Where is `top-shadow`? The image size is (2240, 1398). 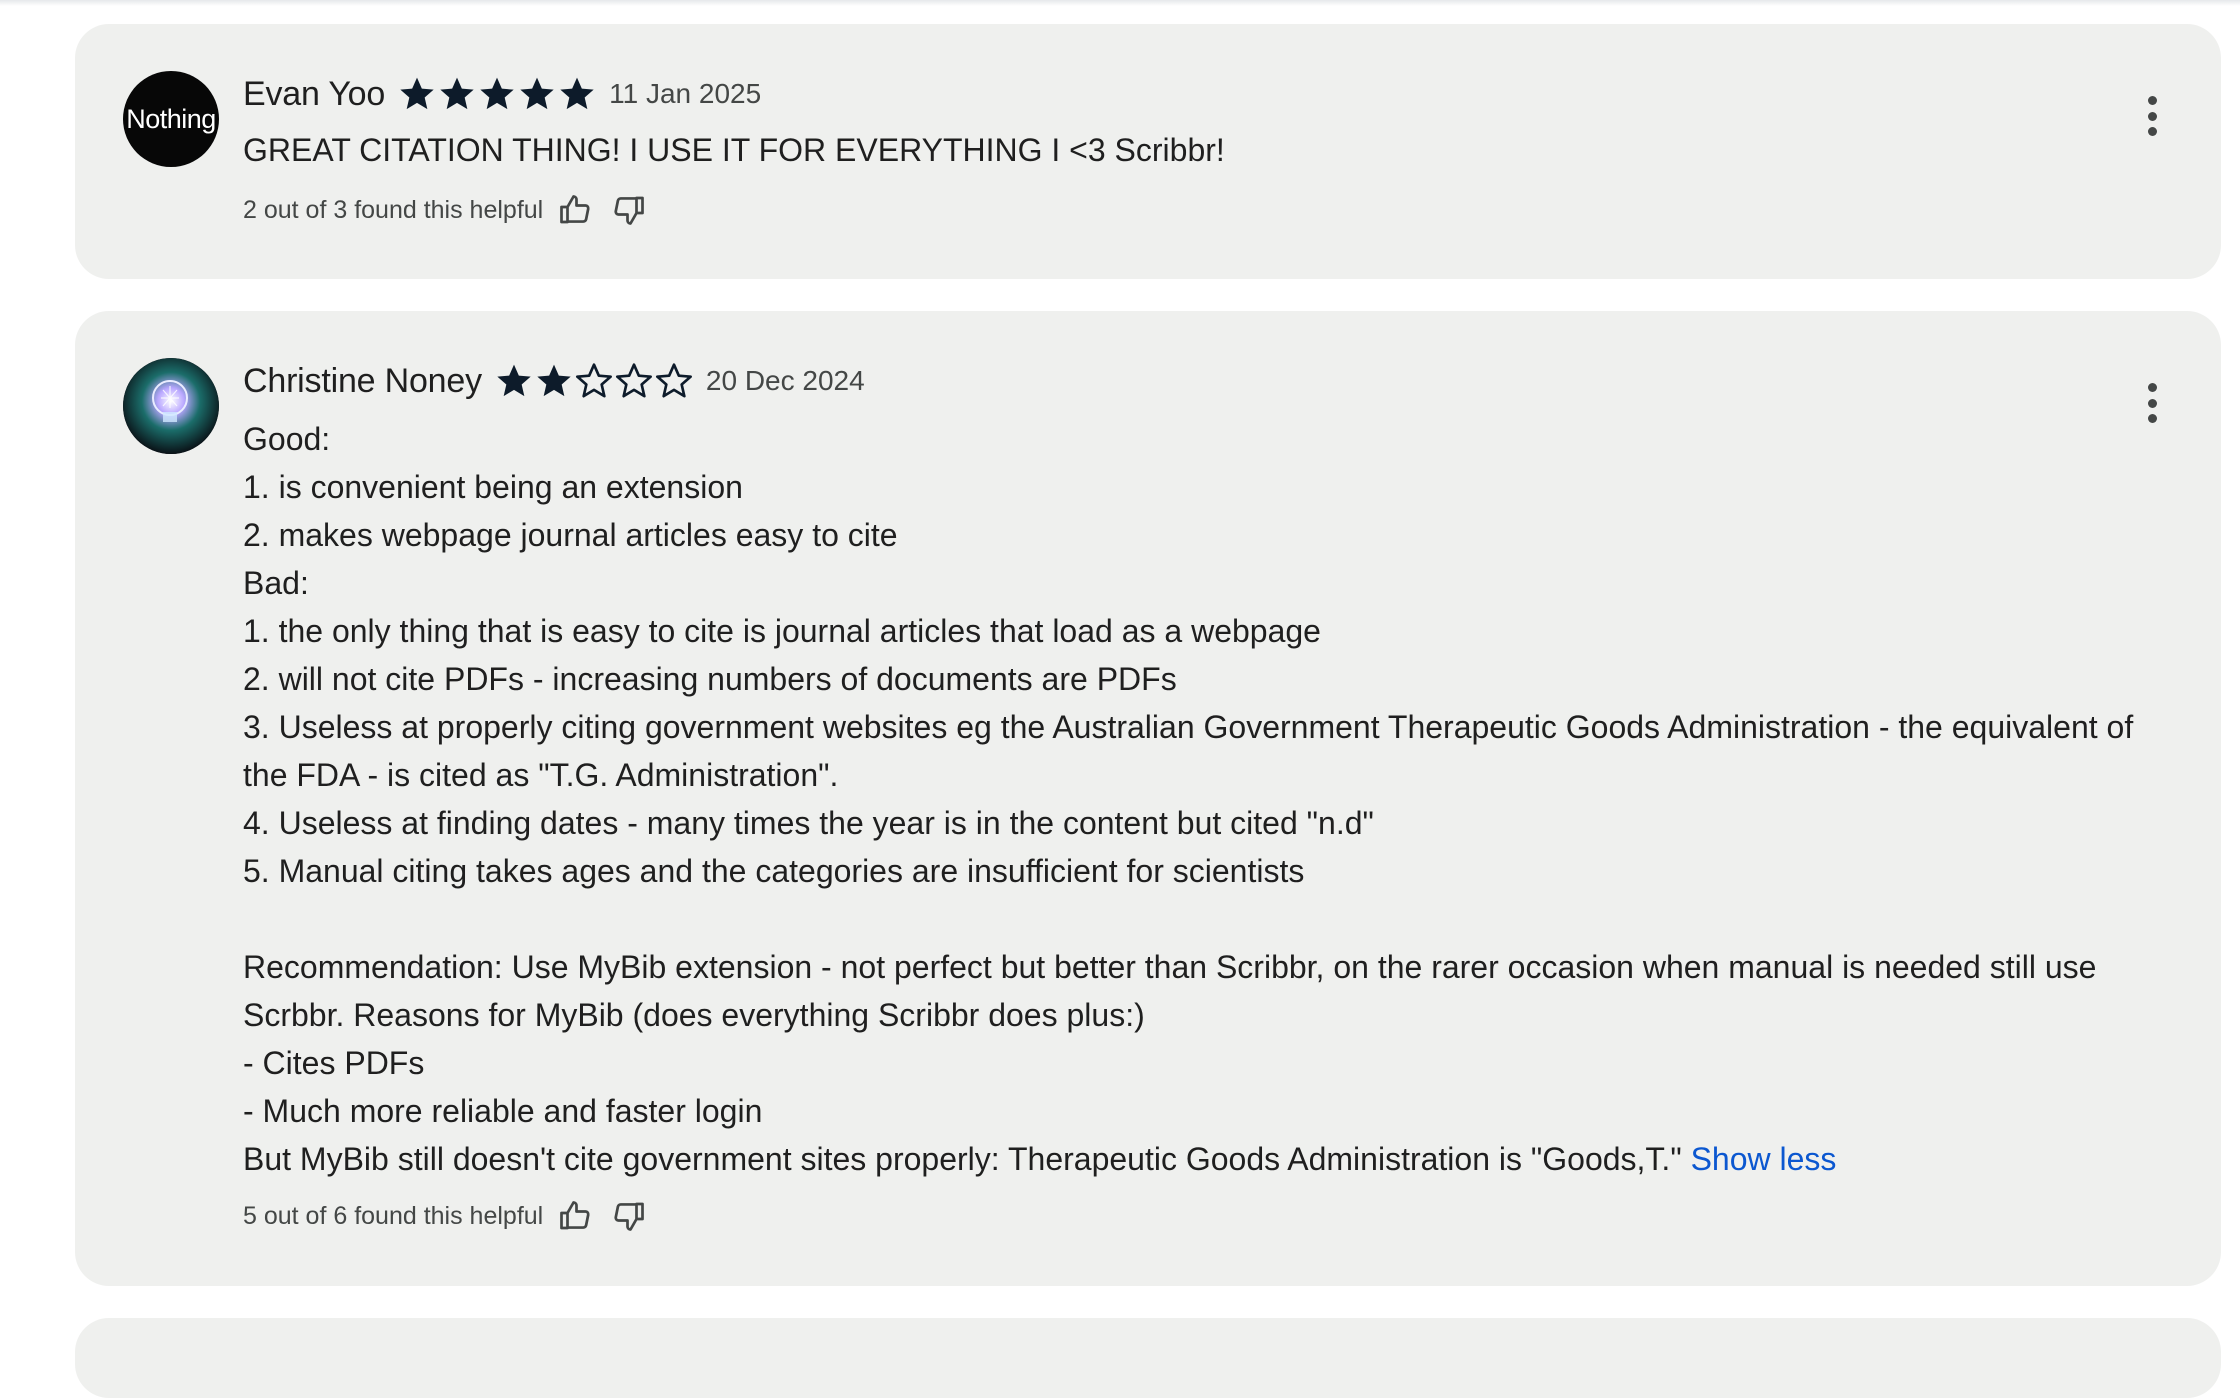
top-shadow is located at coordinates (1120, 3).